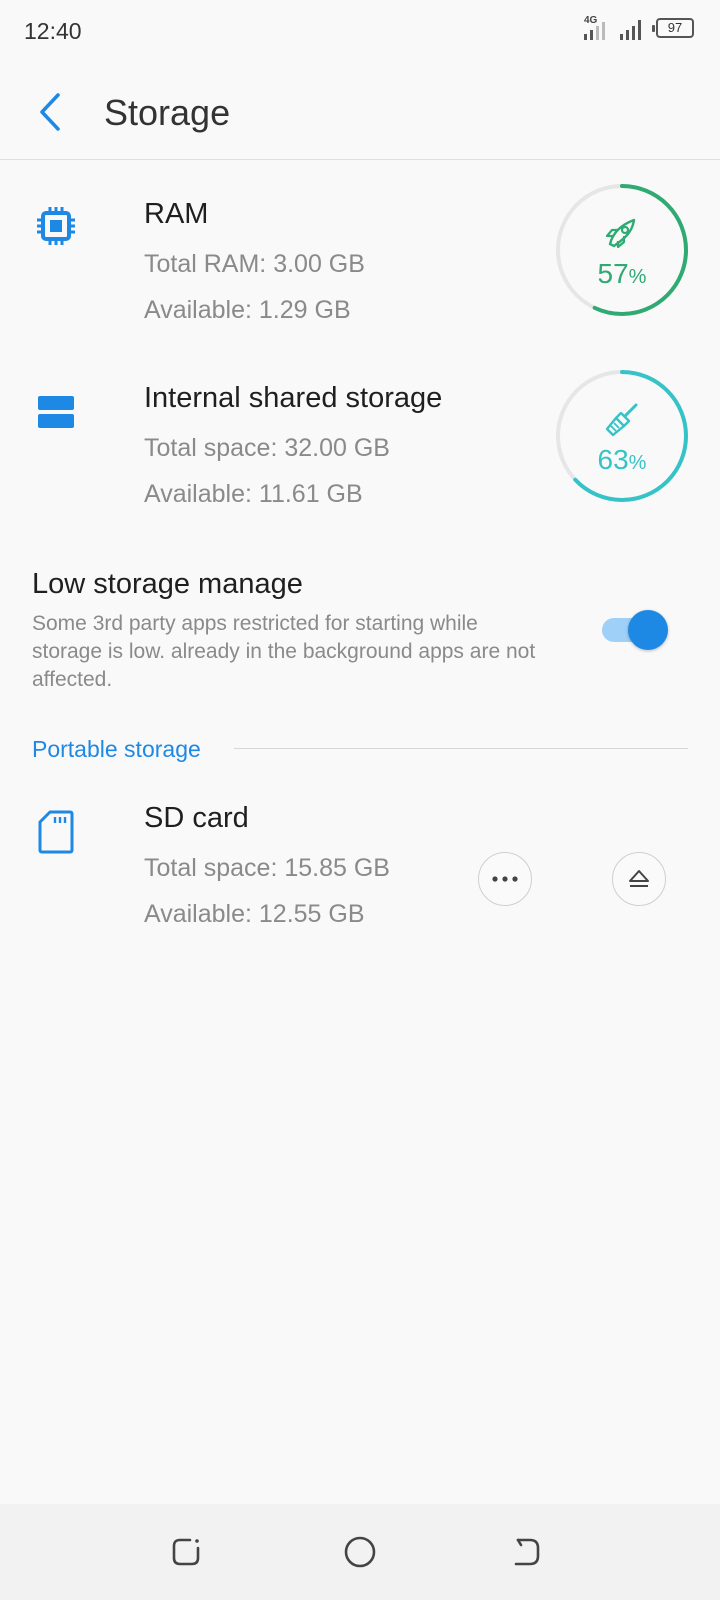 The width and height of the screenshot is (720, 1600). I want to click on recents-button, so click(186, 1552).